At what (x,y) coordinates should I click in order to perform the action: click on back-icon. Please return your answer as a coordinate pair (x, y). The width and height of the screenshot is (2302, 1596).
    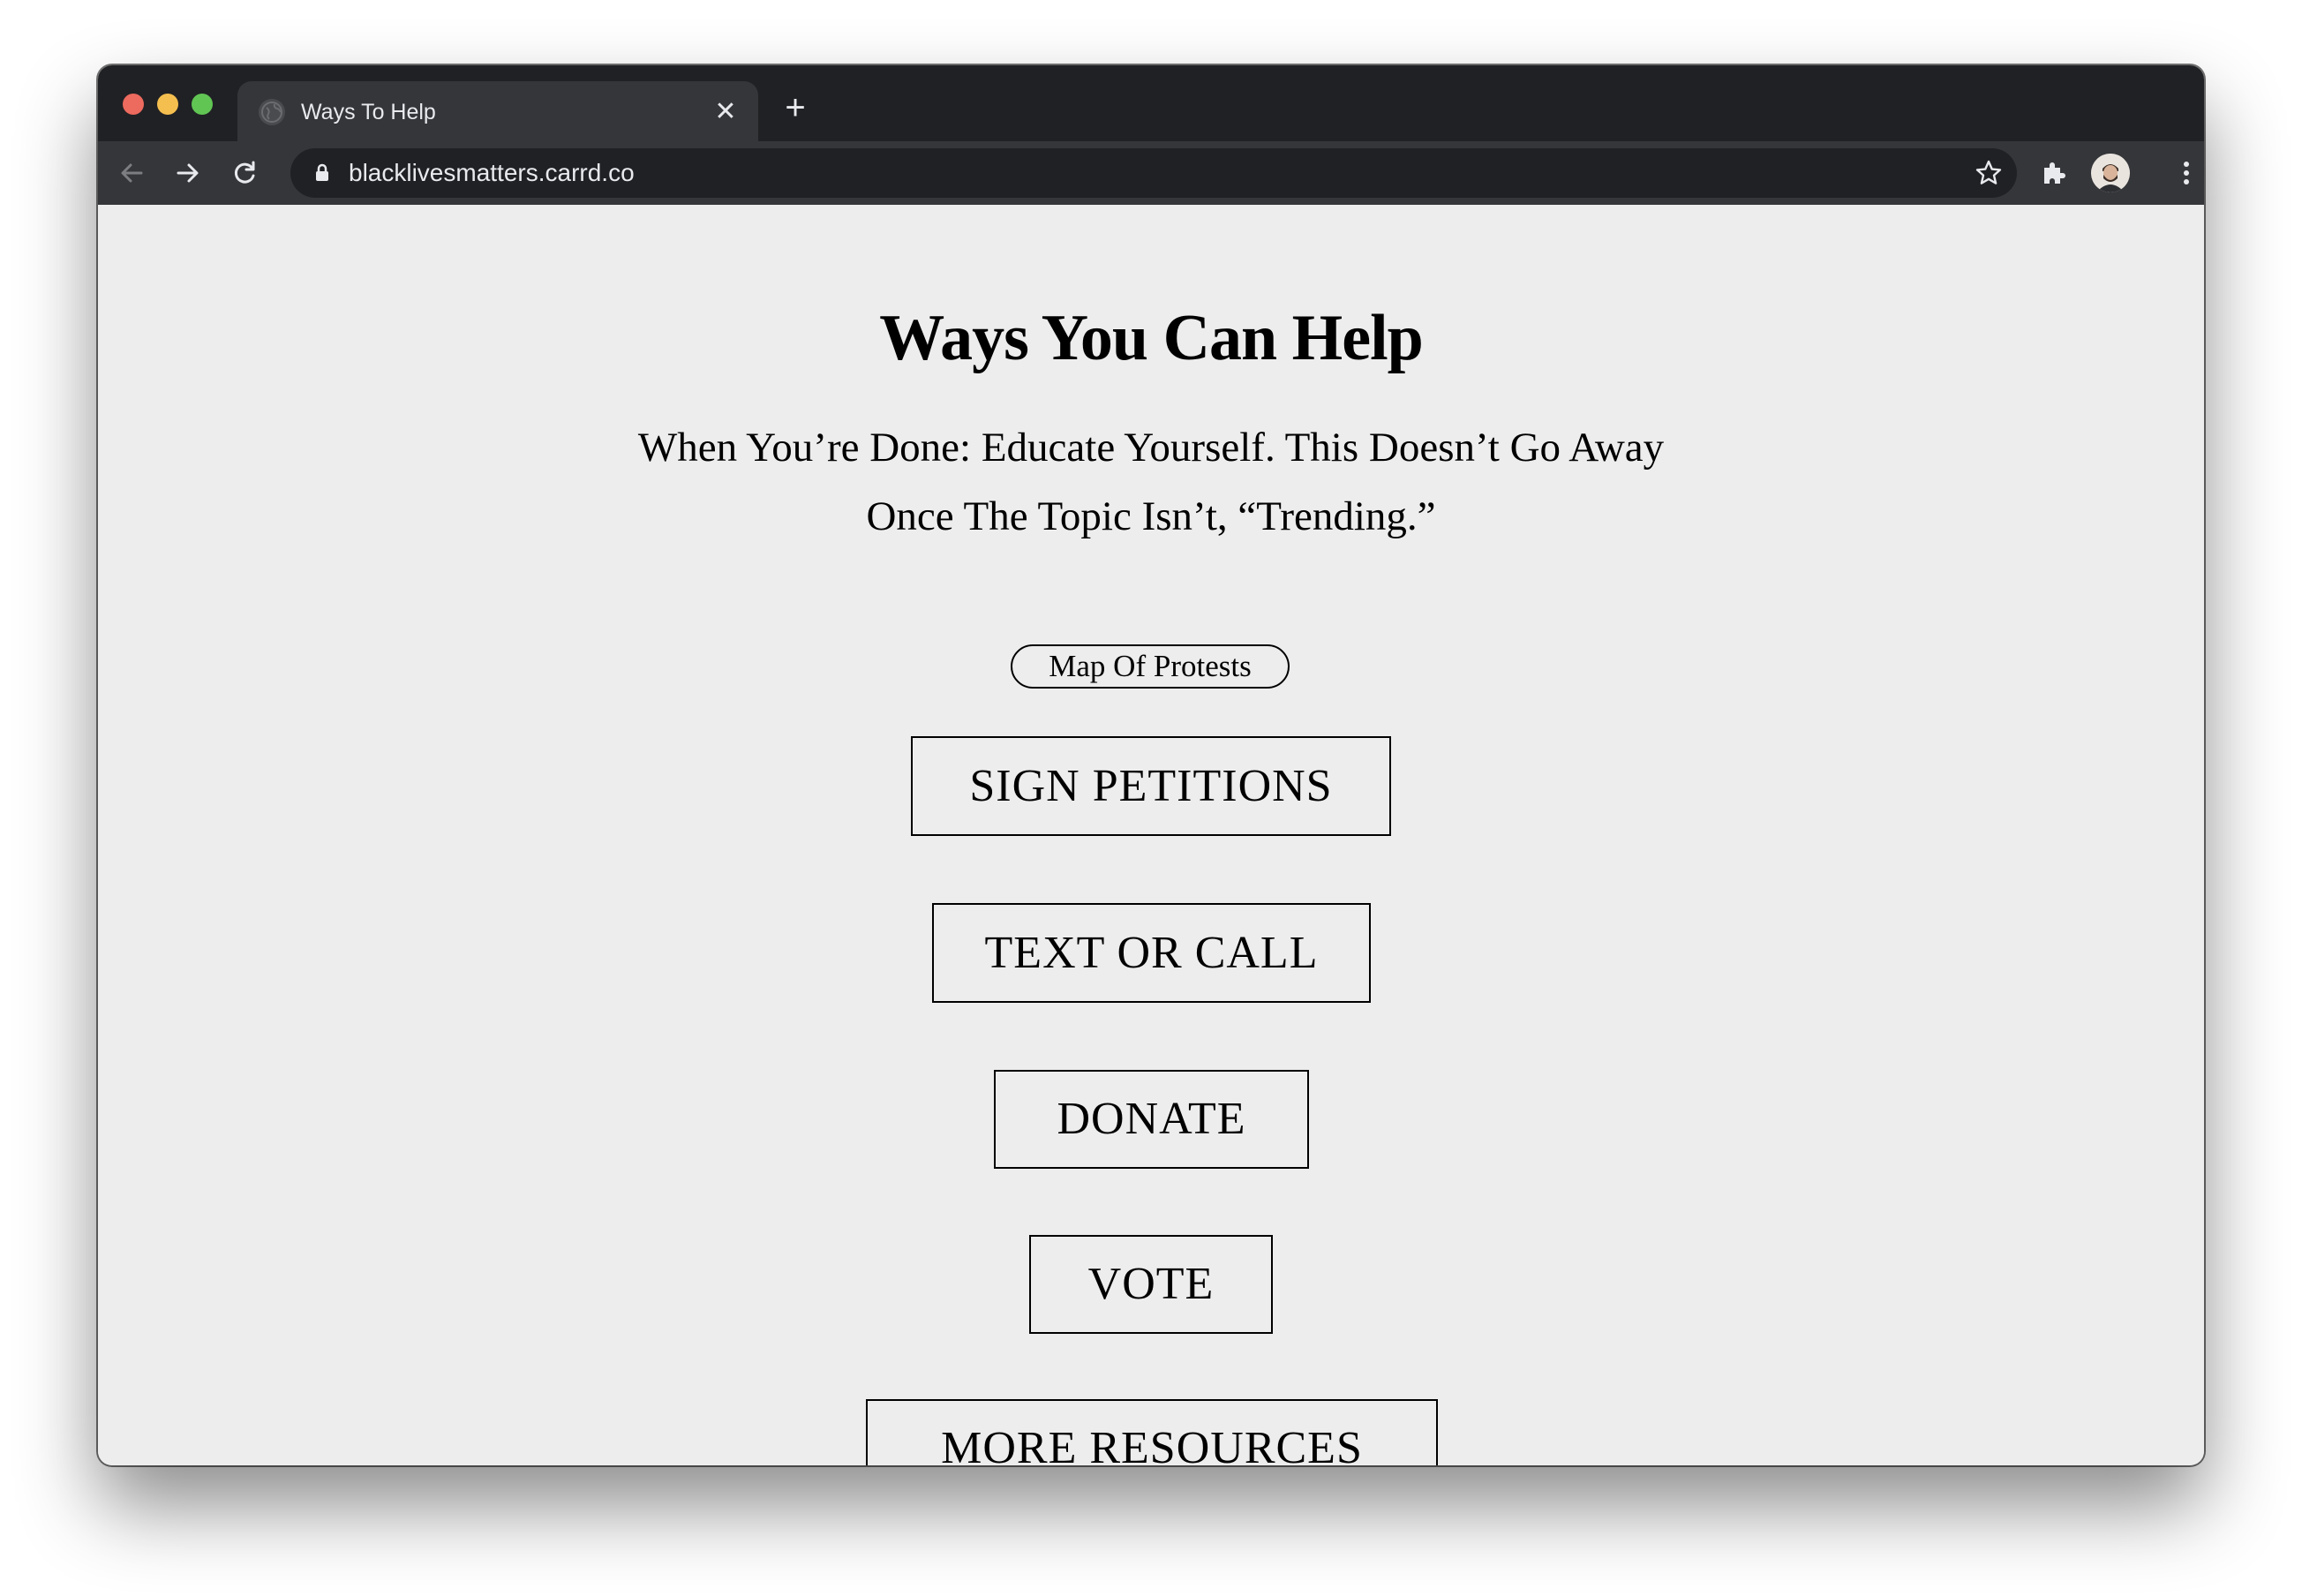
    Looking at the image, I should click on (131, 173).